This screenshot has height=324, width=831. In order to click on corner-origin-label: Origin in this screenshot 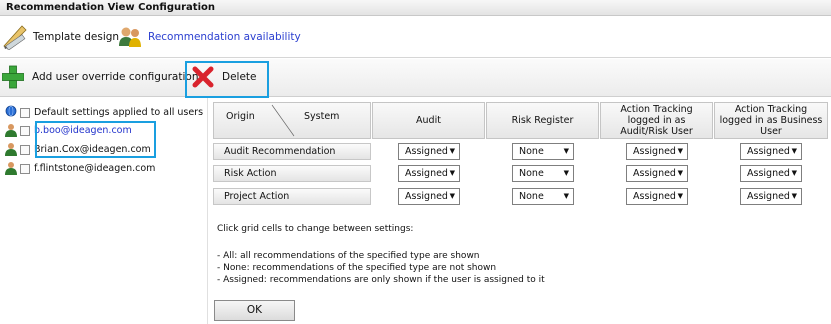, I will do `click(240, 116)`.